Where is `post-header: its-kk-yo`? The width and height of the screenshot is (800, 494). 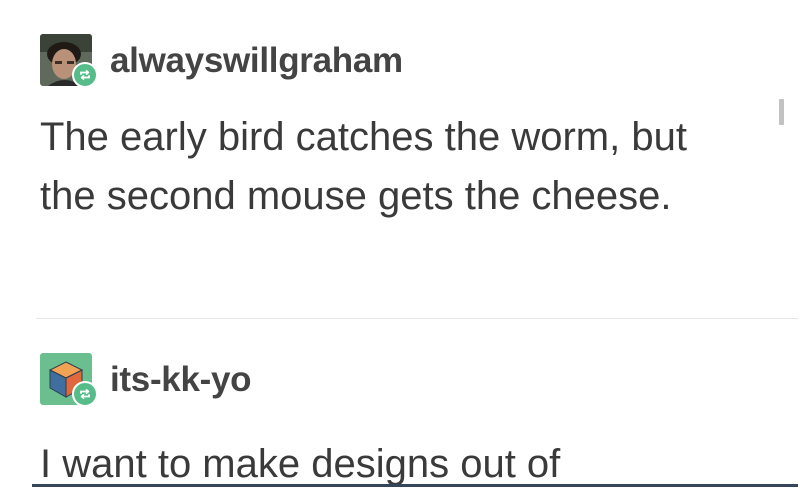
post-header: its-kk-yo is located at coordinates (146, 379).